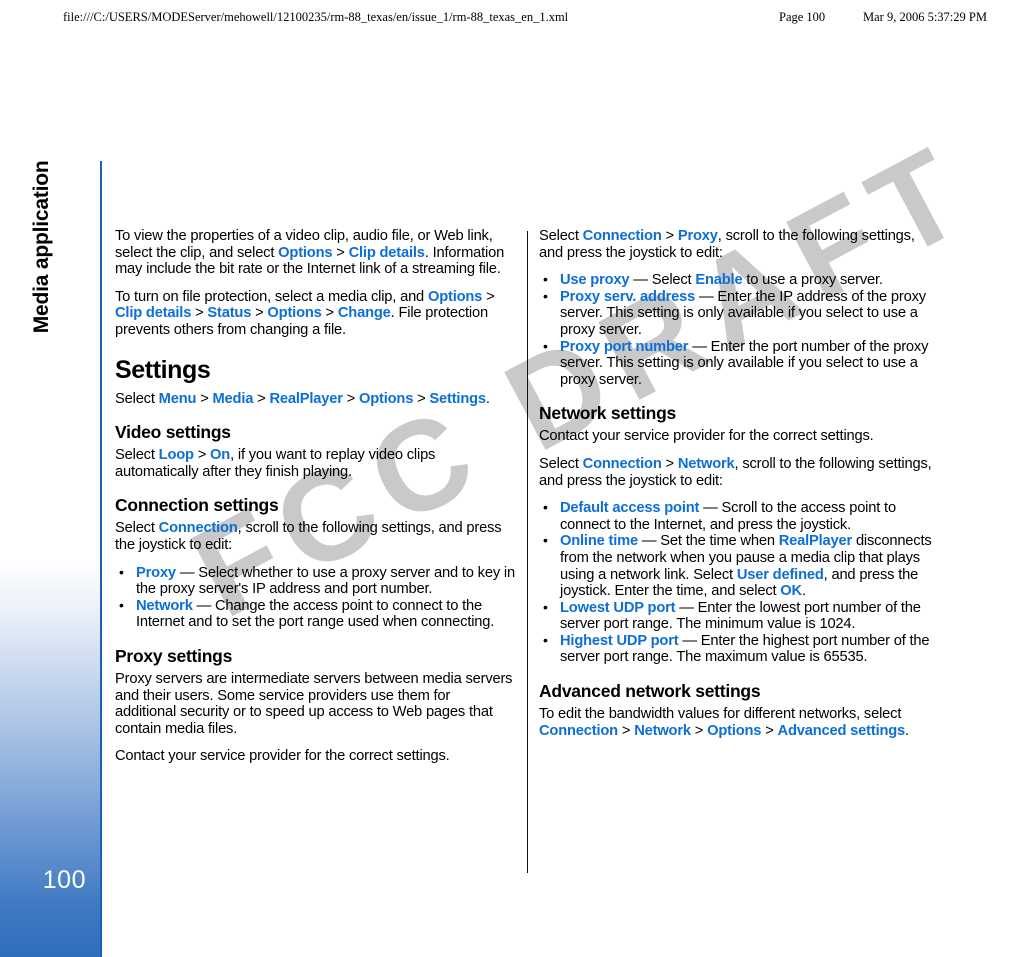  What do you see at coordinates (812, 280) in the screenshot?
I see `text-seg: to use a proxy server.` at bounding box center [812, 280].